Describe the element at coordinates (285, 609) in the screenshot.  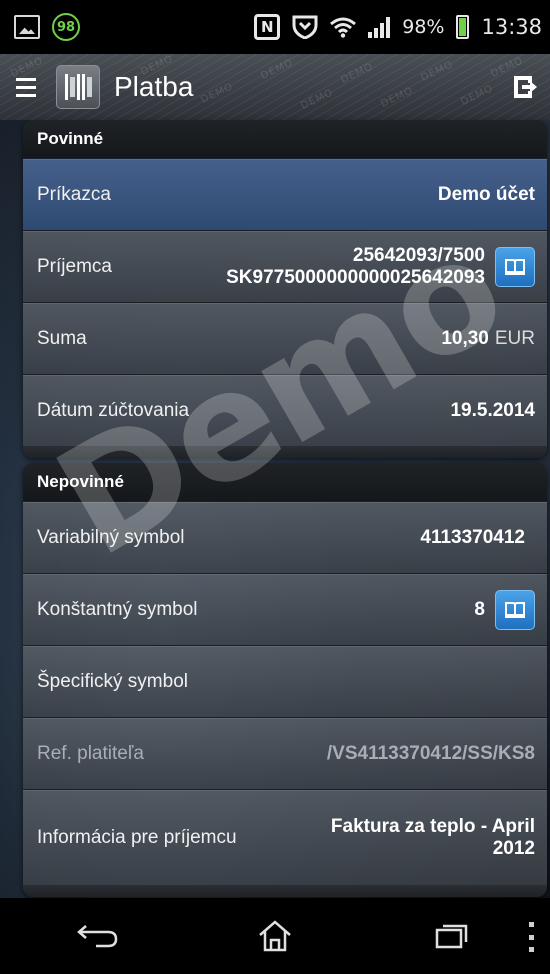
I see `row-konstantny-symbol: Konštantný symbol 8` at that location.